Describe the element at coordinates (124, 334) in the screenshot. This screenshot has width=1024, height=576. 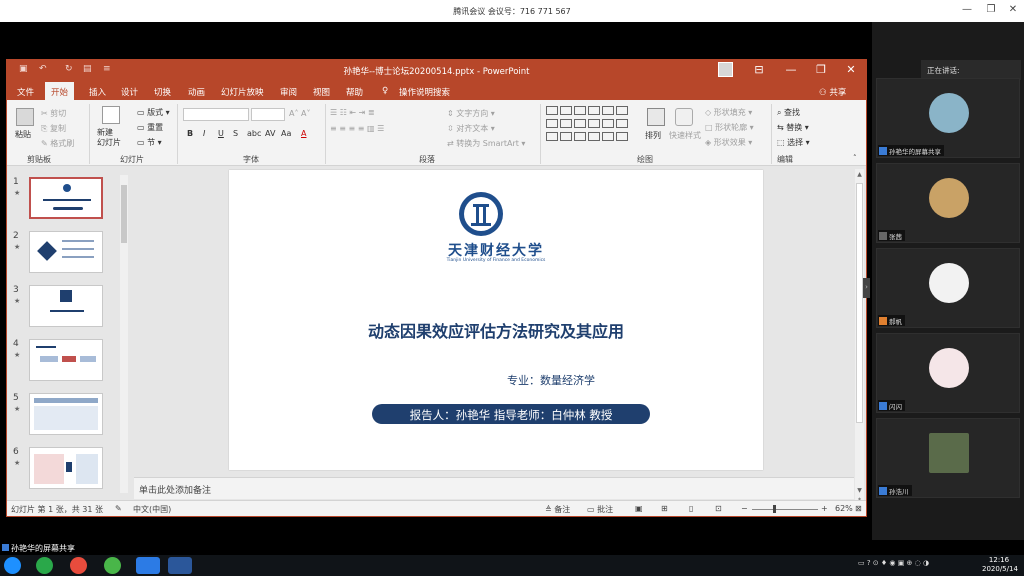
I see `thumbnail-scrollbar` at that location.